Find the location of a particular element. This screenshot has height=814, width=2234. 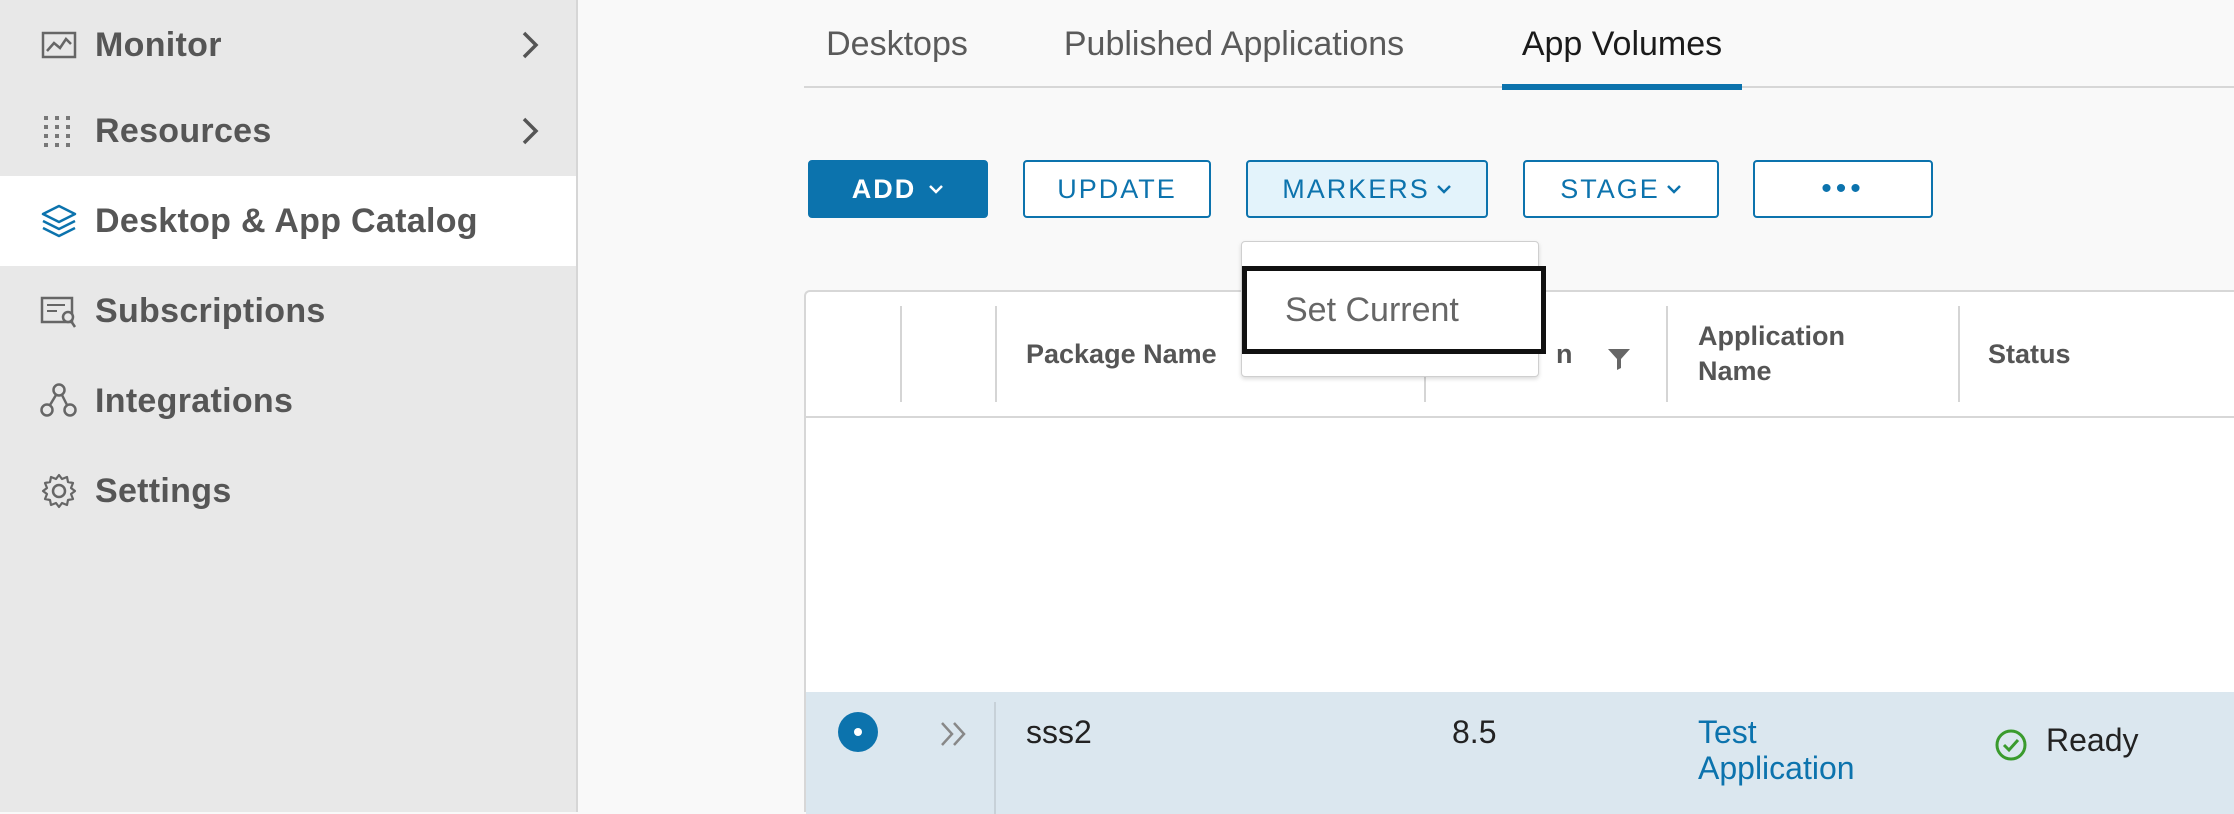

resources-grid-icon is located at coordinates (59, 131).